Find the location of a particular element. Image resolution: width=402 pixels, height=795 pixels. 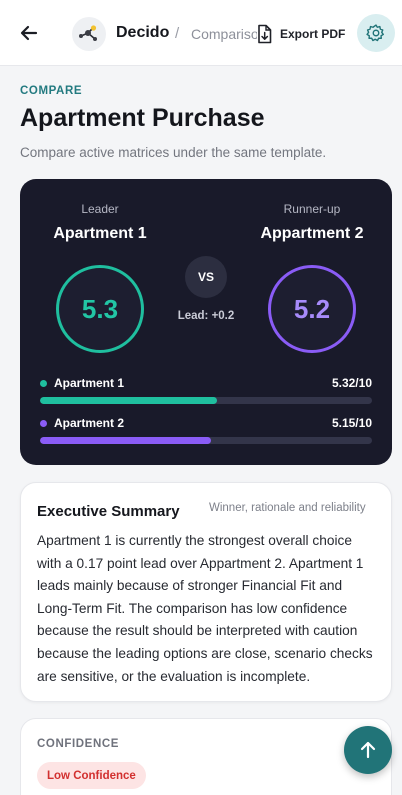

bar-label: Apartment 1 is located at coordinates (89, 383).